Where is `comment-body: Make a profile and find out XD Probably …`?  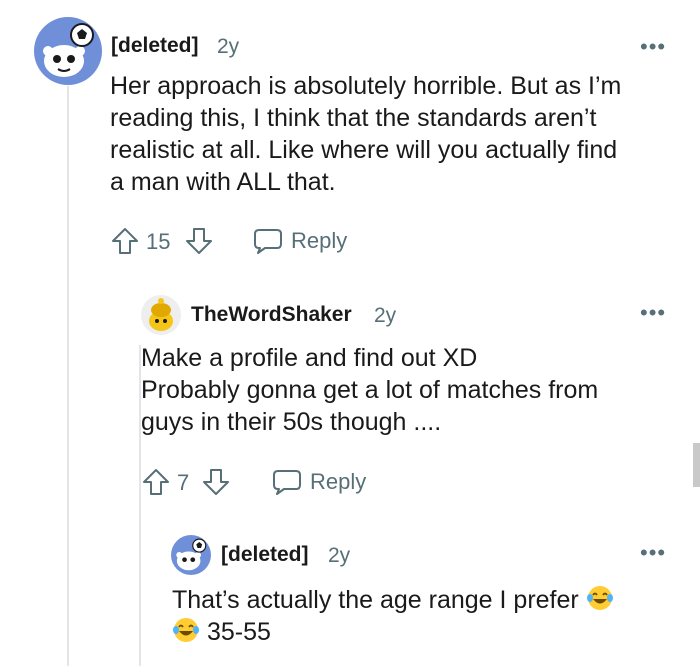 comment-body: Make a profile and find out XD Probably … is located at coordinates (369, 390).